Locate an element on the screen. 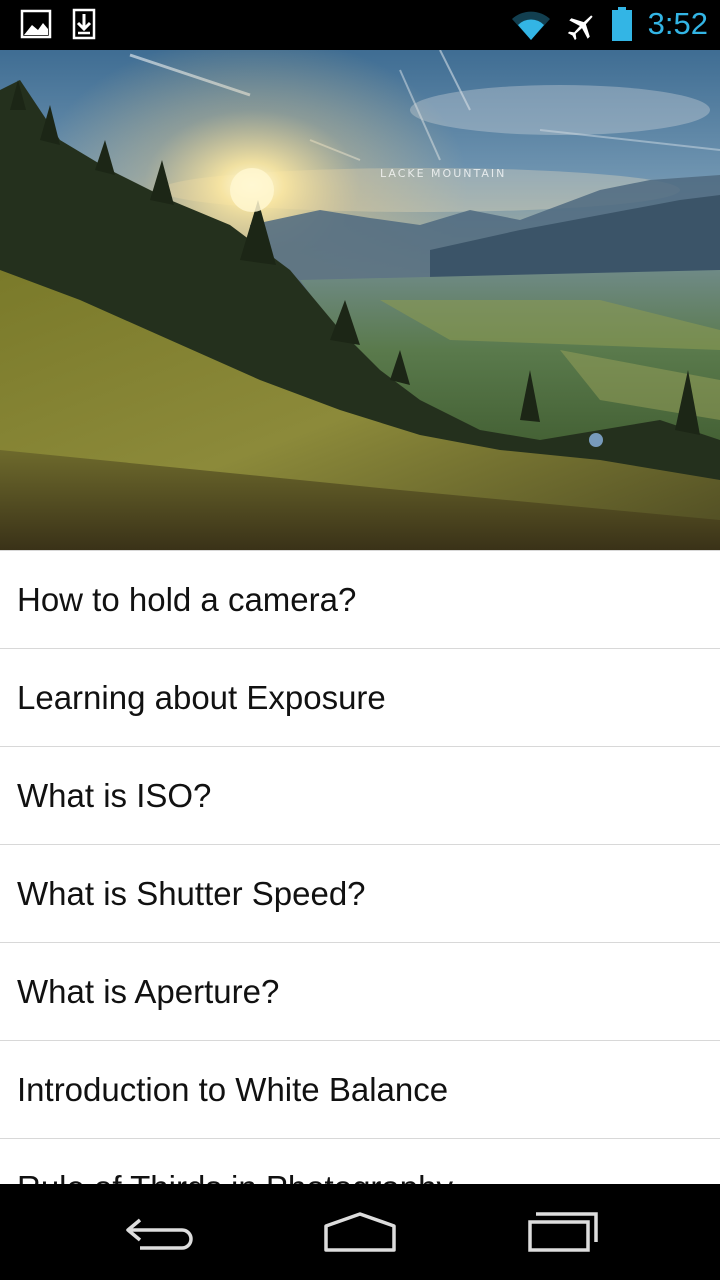  list-item-label: Introduction to White Balance is located at coordinates (233, 1089).